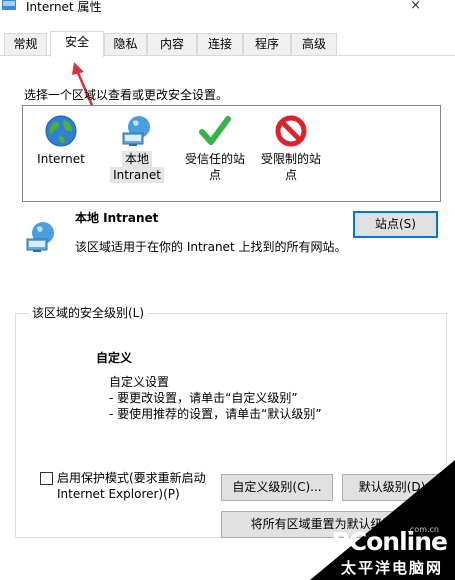 The image size is (455, 580). I want to click on tab-bar: 常规 安全 隐私 内容 连接 程序 高级, so click(227, 44).